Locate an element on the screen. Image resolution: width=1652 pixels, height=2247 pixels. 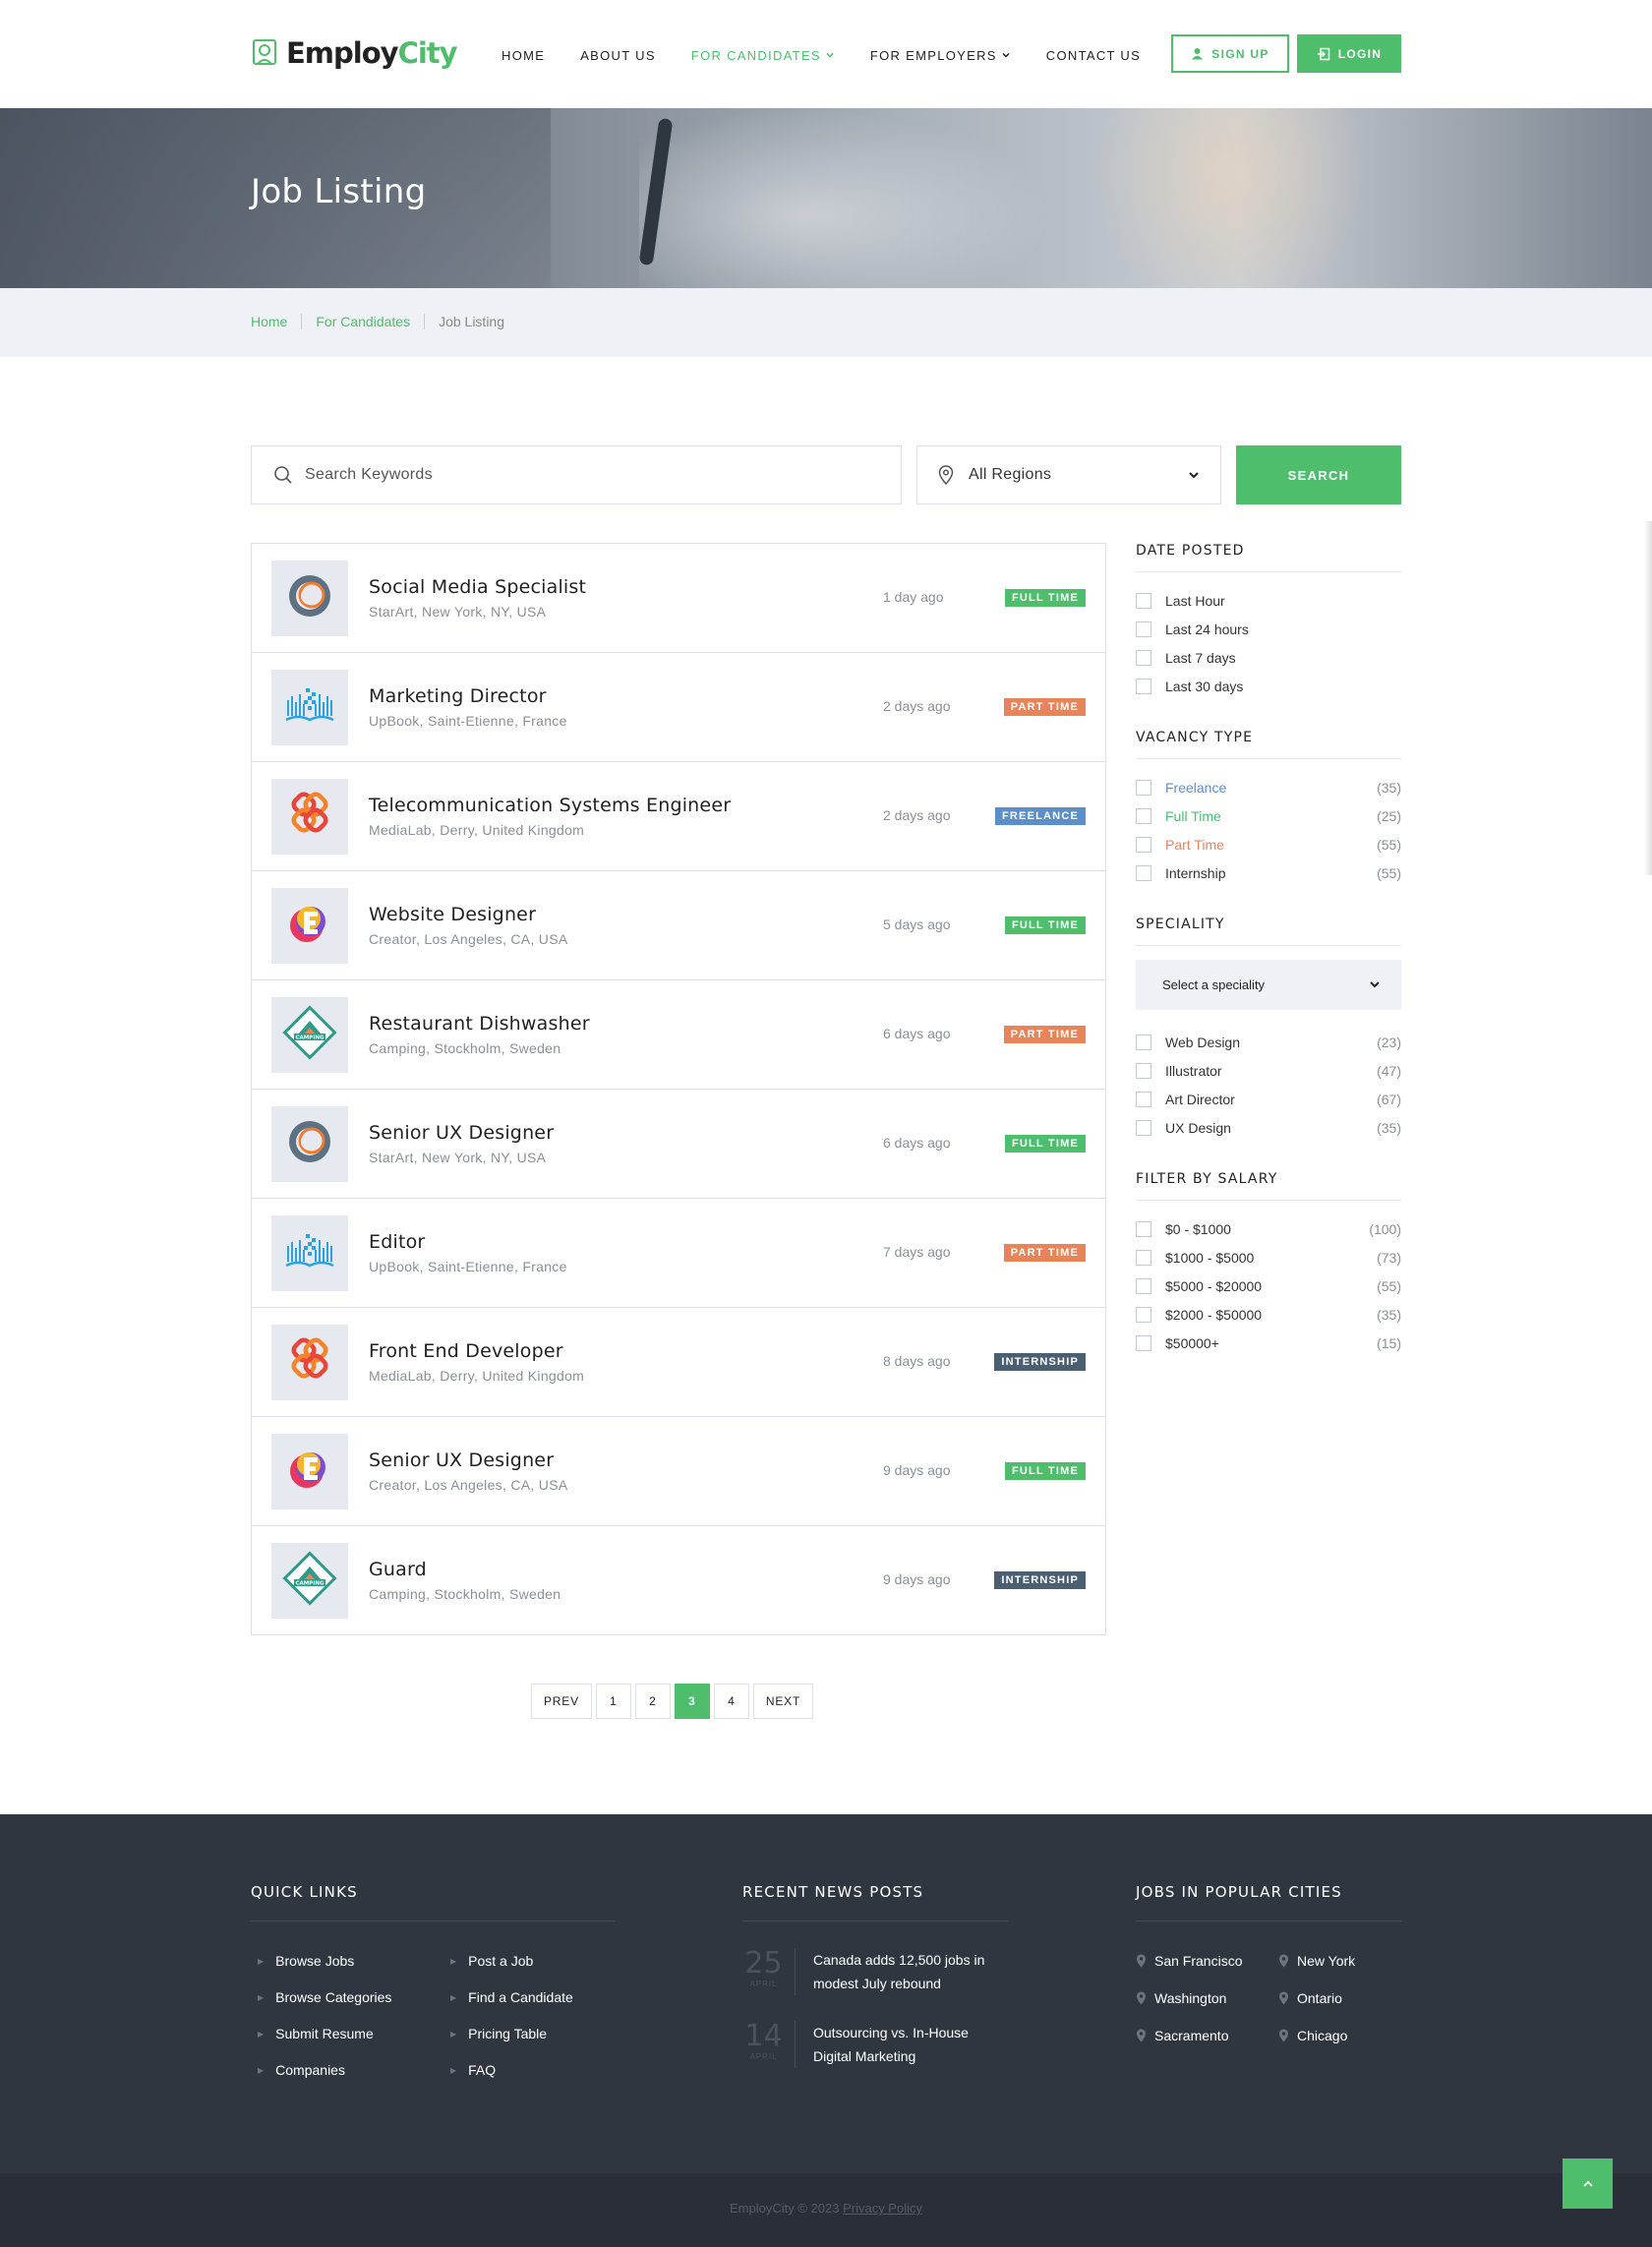
city-link: Ontario is located at coordinates (1310, 1998).